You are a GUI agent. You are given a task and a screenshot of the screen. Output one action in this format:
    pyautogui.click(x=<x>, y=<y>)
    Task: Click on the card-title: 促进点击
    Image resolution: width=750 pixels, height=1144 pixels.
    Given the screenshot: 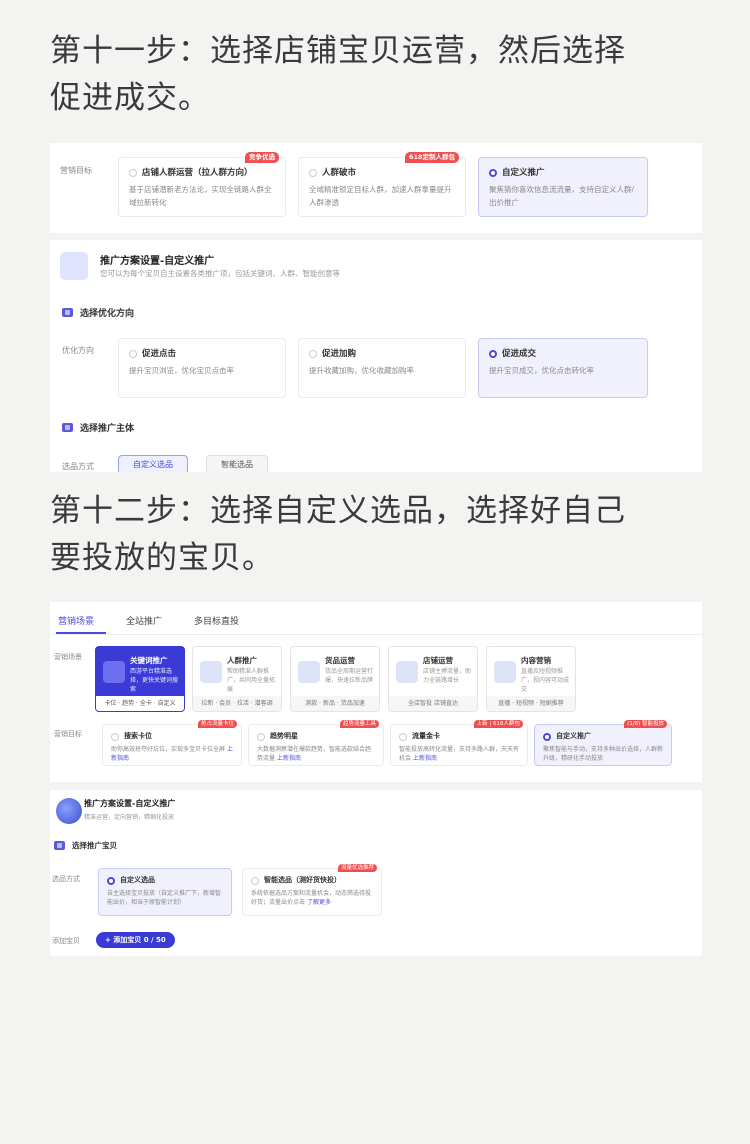 What is the action you would take?
    pyautogui.click(x=159, y=354)
    